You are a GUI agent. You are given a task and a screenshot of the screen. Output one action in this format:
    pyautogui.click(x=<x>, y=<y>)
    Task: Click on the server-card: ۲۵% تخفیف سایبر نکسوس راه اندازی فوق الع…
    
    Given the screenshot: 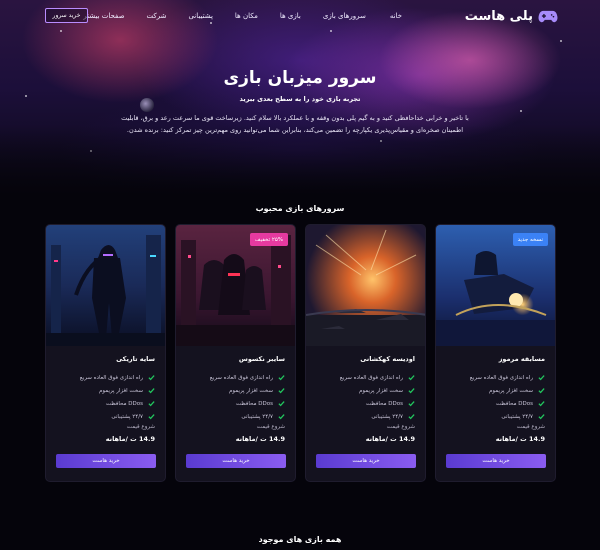 What is the action you would take?
    pyautogui.click(x=235, y=353)
    